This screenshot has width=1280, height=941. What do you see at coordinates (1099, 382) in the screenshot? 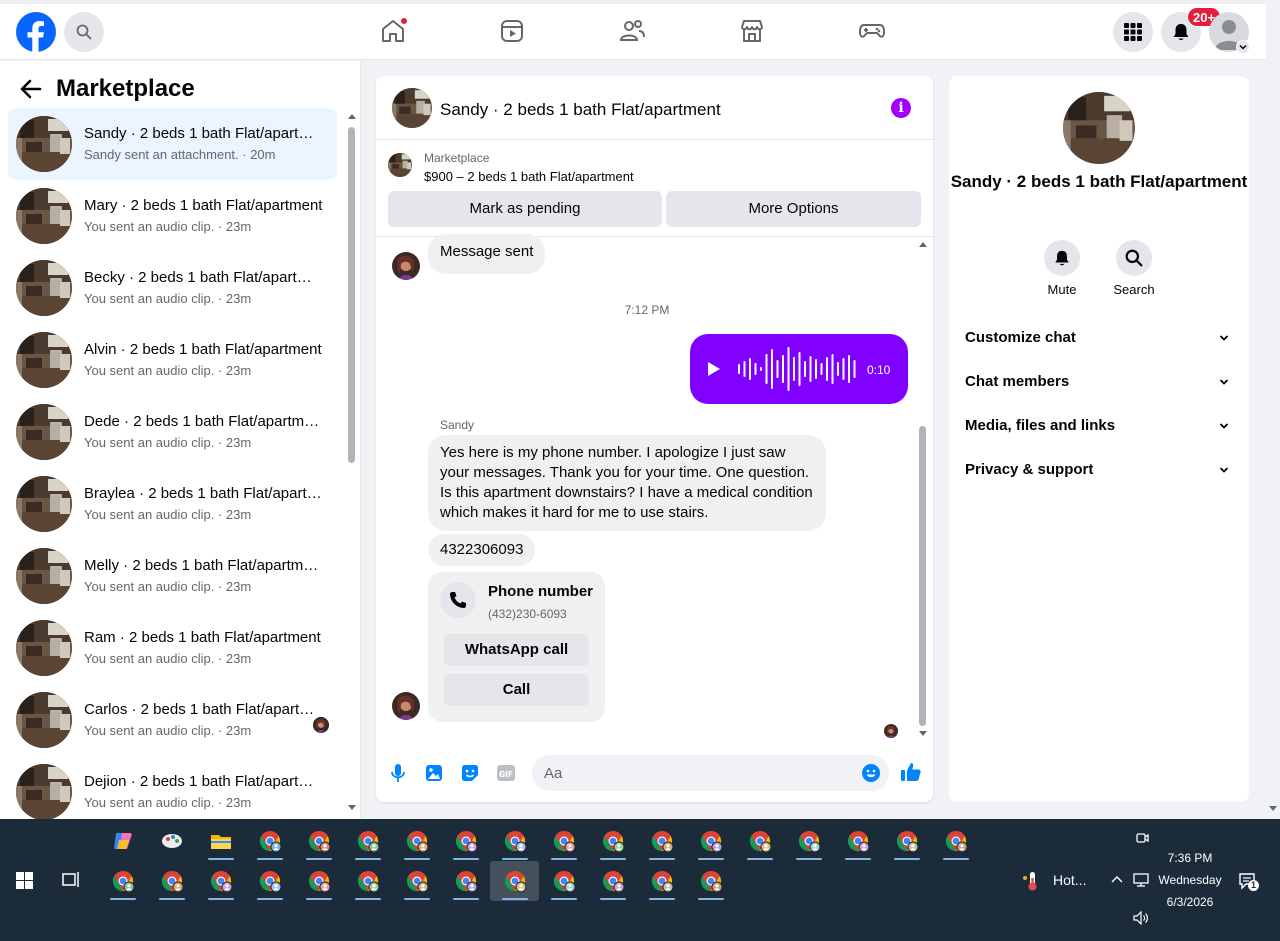
I see `section-chat-members: Chat members` at bounding box center [1099, 382].